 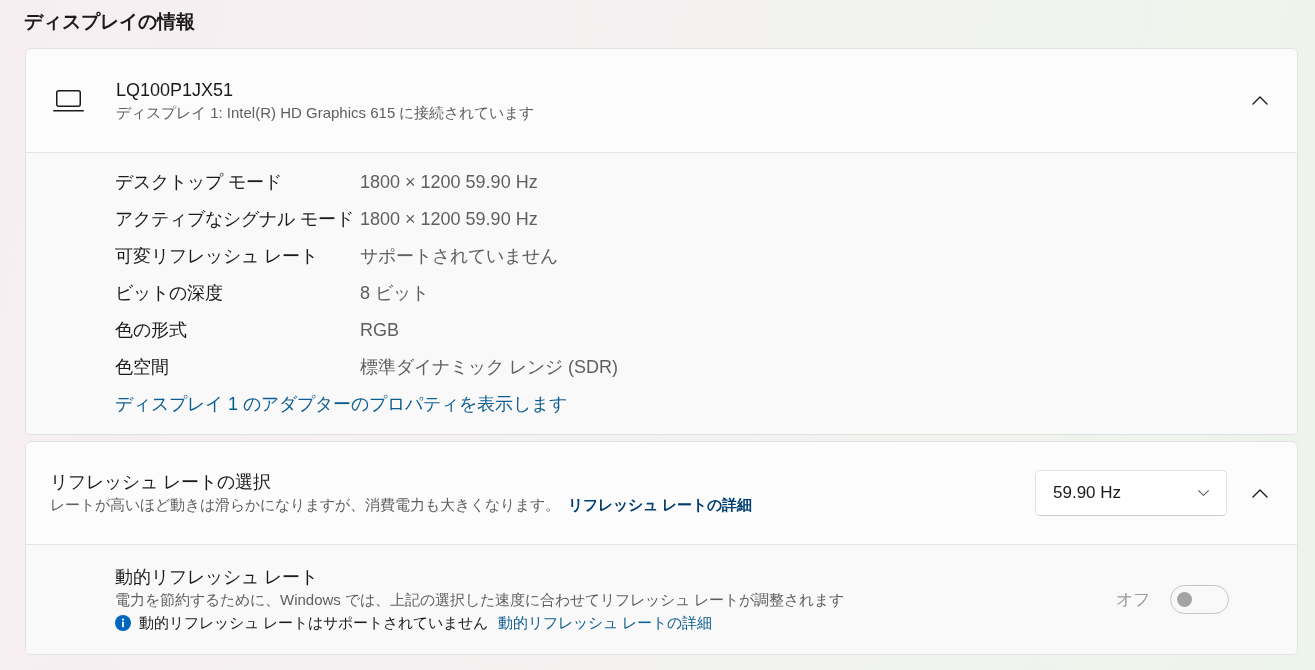 I want to click on property-label: 色の形式, so click(x=151, y=330).